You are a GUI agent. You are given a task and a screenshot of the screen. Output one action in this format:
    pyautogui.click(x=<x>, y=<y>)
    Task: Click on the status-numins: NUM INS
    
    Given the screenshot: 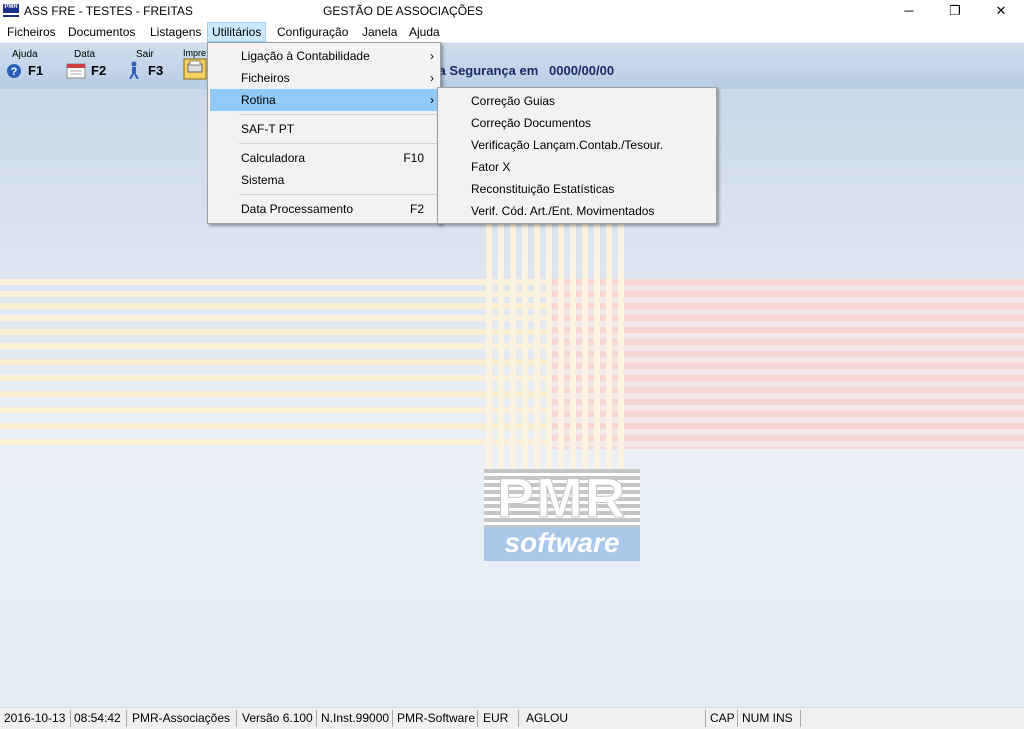 What is the action you would take?
    pyautogui.click(x=767, y=718)
    